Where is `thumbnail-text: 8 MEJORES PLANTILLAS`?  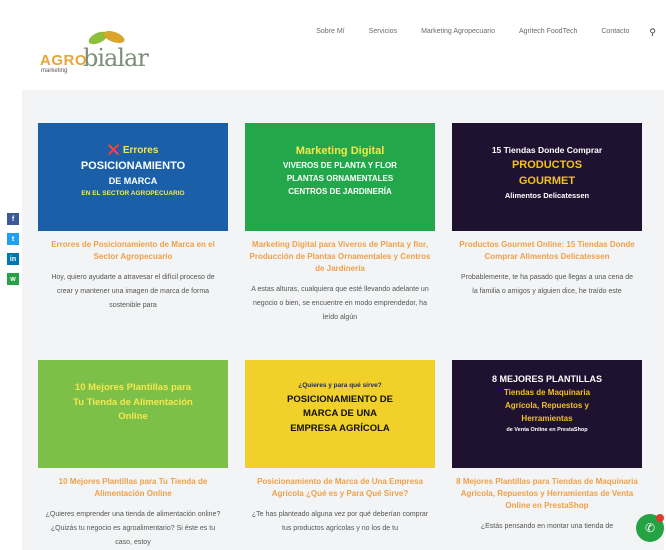
thumbnail-text: 8 MEJORES PLANTILLAS is located at coordinates (546, 379).